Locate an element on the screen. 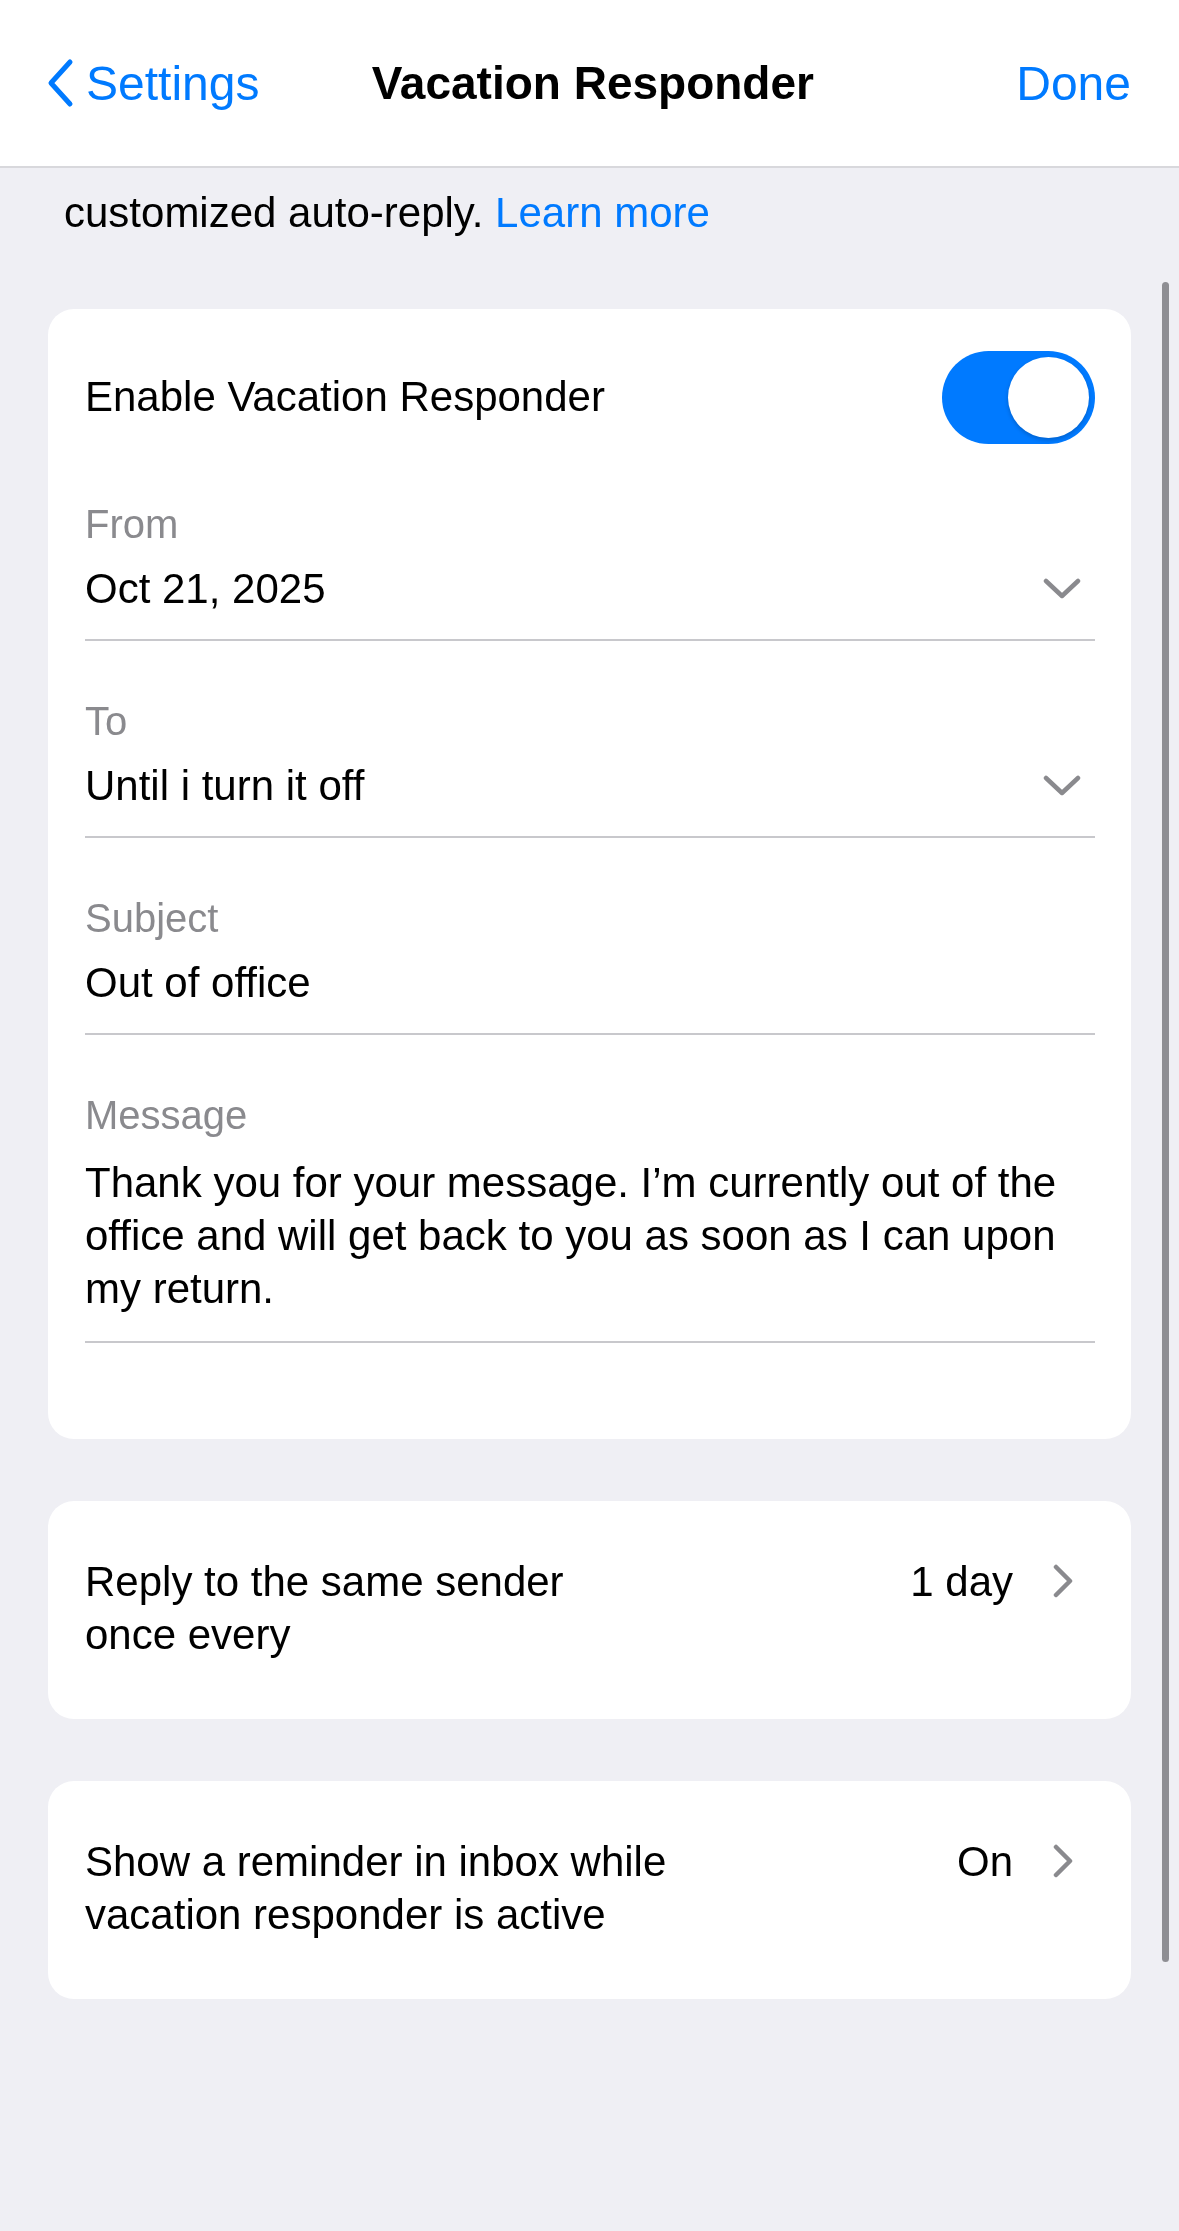  toggle-label: Enable Vacation Responder is located at coordinates (345, 397).